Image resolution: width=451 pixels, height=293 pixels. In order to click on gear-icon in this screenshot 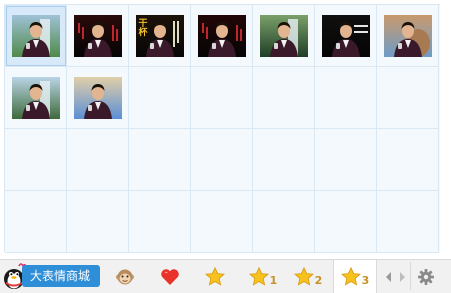, I will do `click(426, 276)`.